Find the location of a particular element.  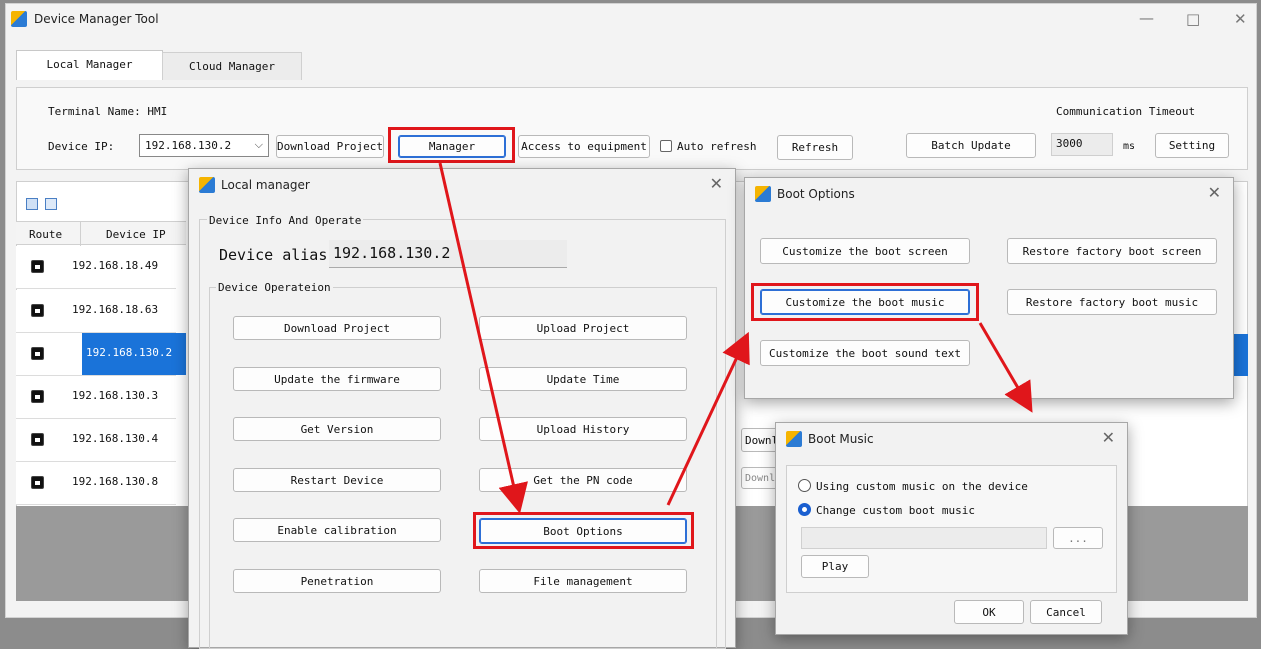

arrow-music-to-dialog is located at coordinates (1005, 367).